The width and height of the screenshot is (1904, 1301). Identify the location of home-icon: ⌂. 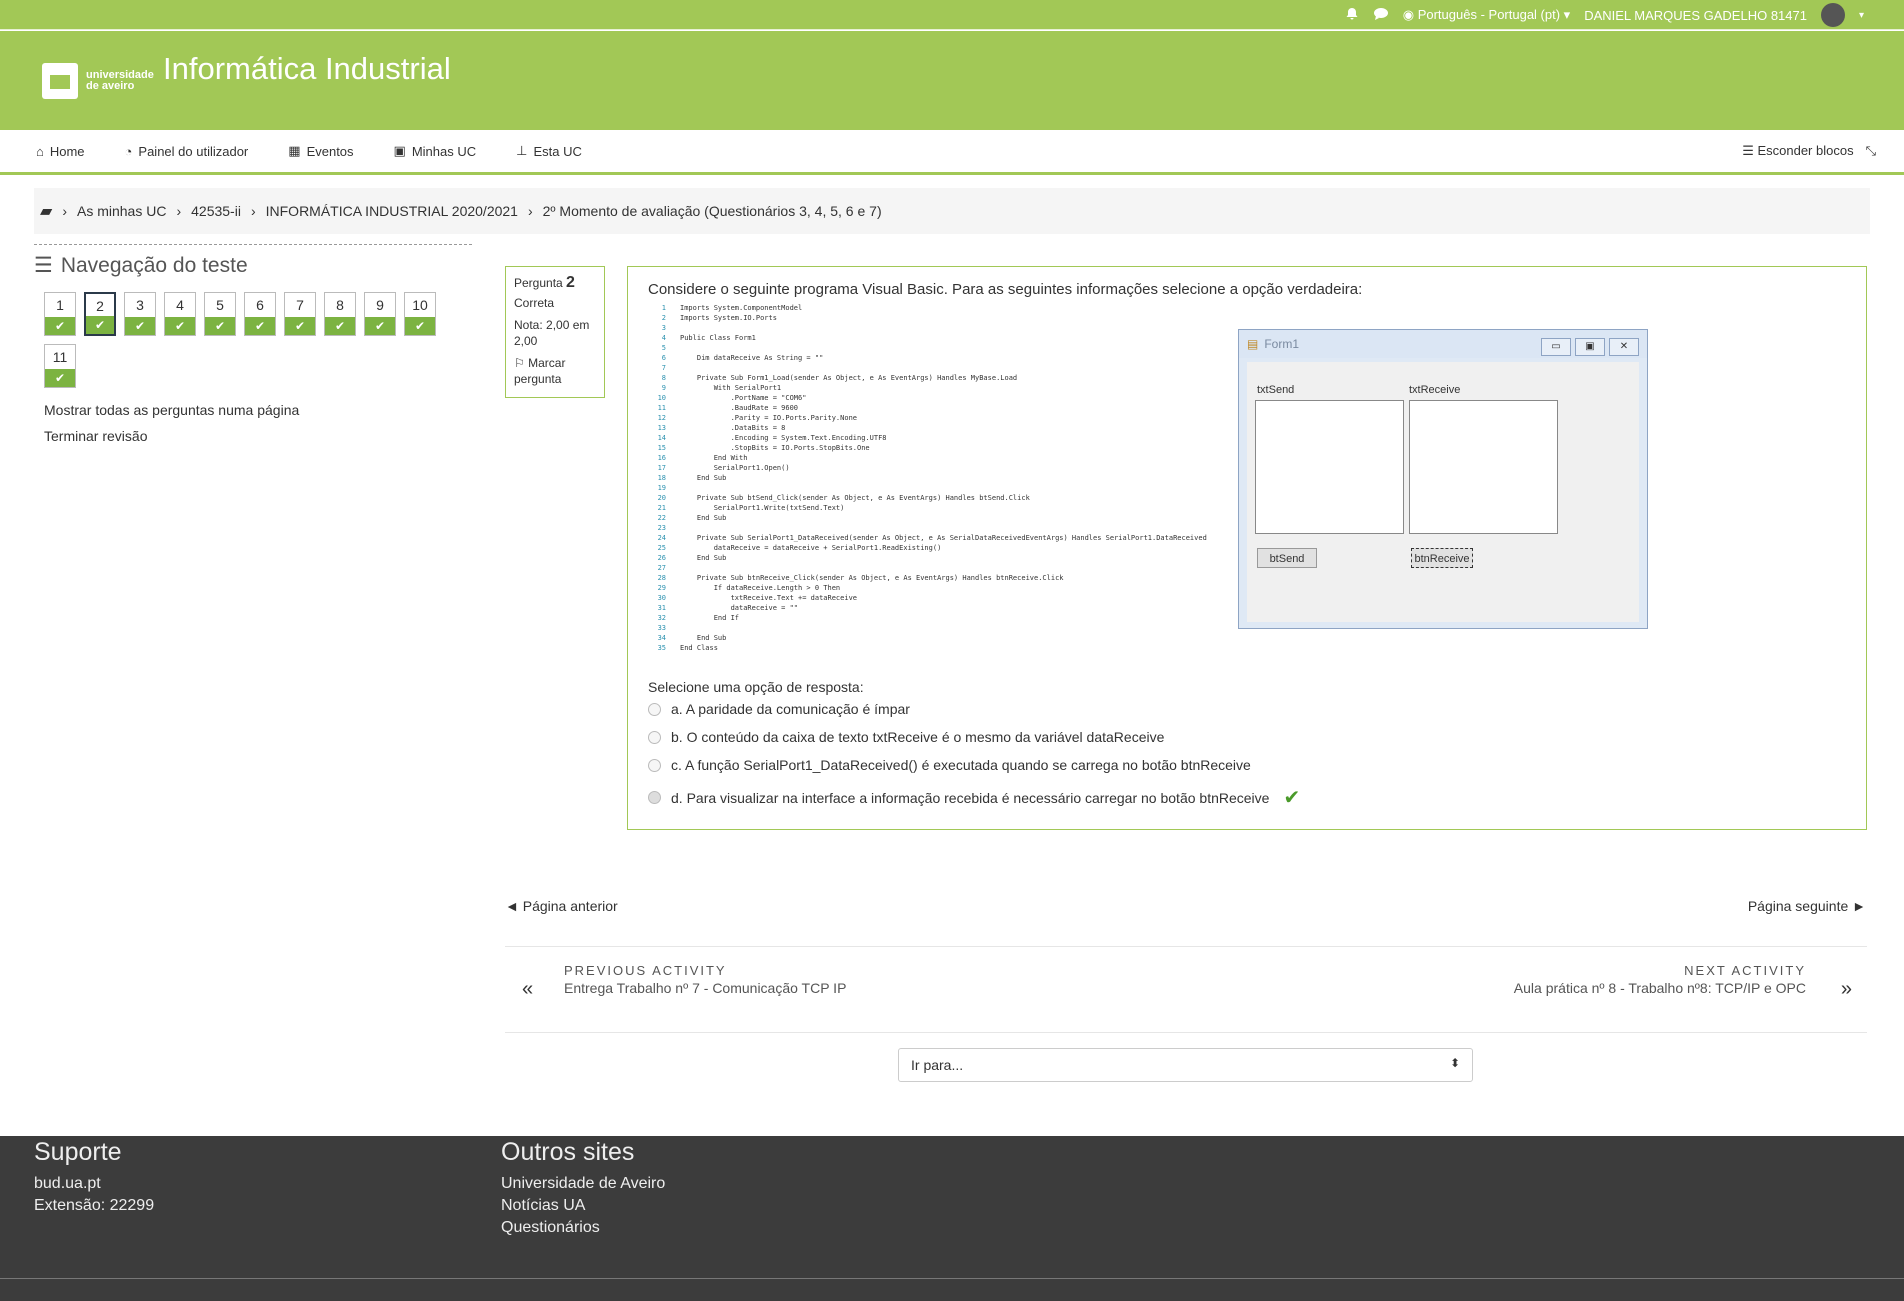
(40, 151).